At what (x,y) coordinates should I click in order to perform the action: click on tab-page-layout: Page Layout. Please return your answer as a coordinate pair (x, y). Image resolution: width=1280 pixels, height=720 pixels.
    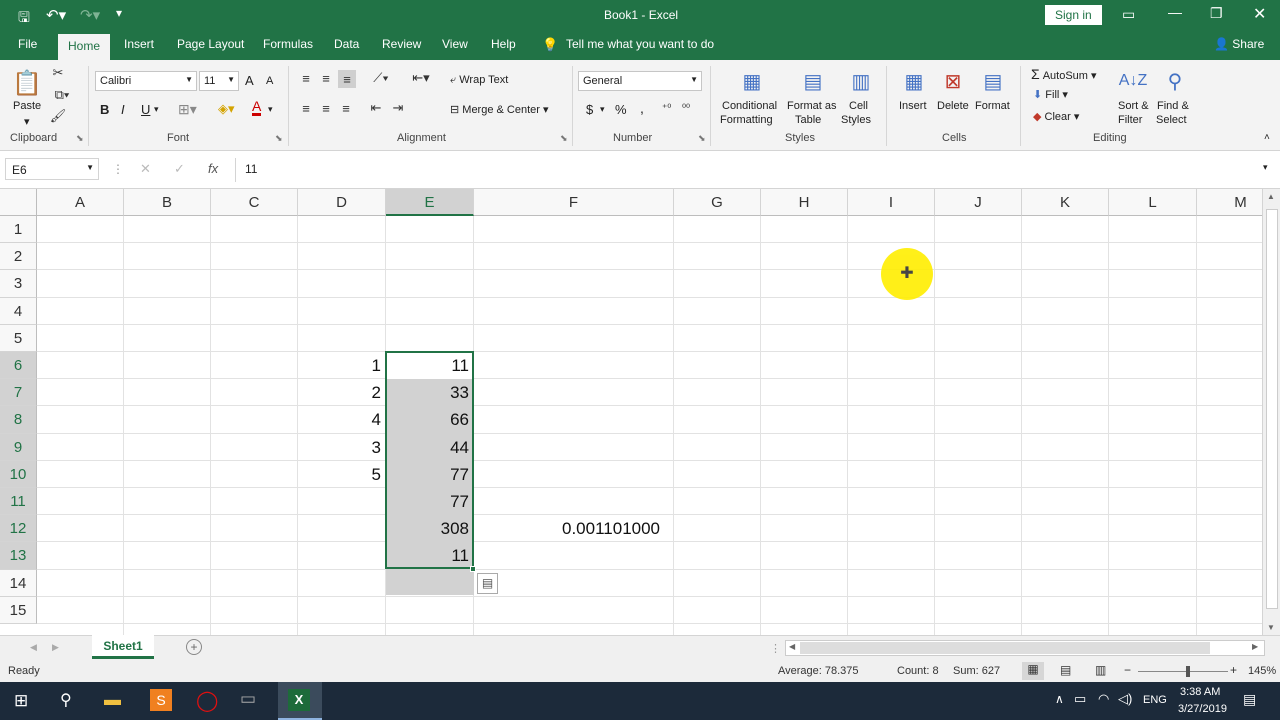
    Looking at the image, I should click on (210, 44).